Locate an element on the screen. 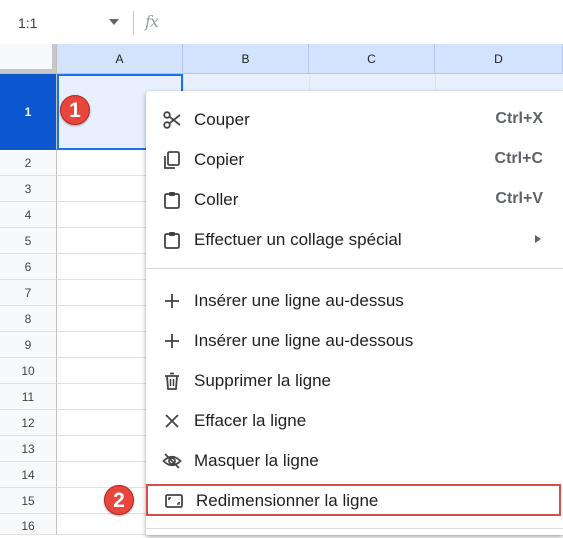 This screenshot has width=563, height=538. menu-item-label: Supprimer la ligne is located at coordinates (263, 380).